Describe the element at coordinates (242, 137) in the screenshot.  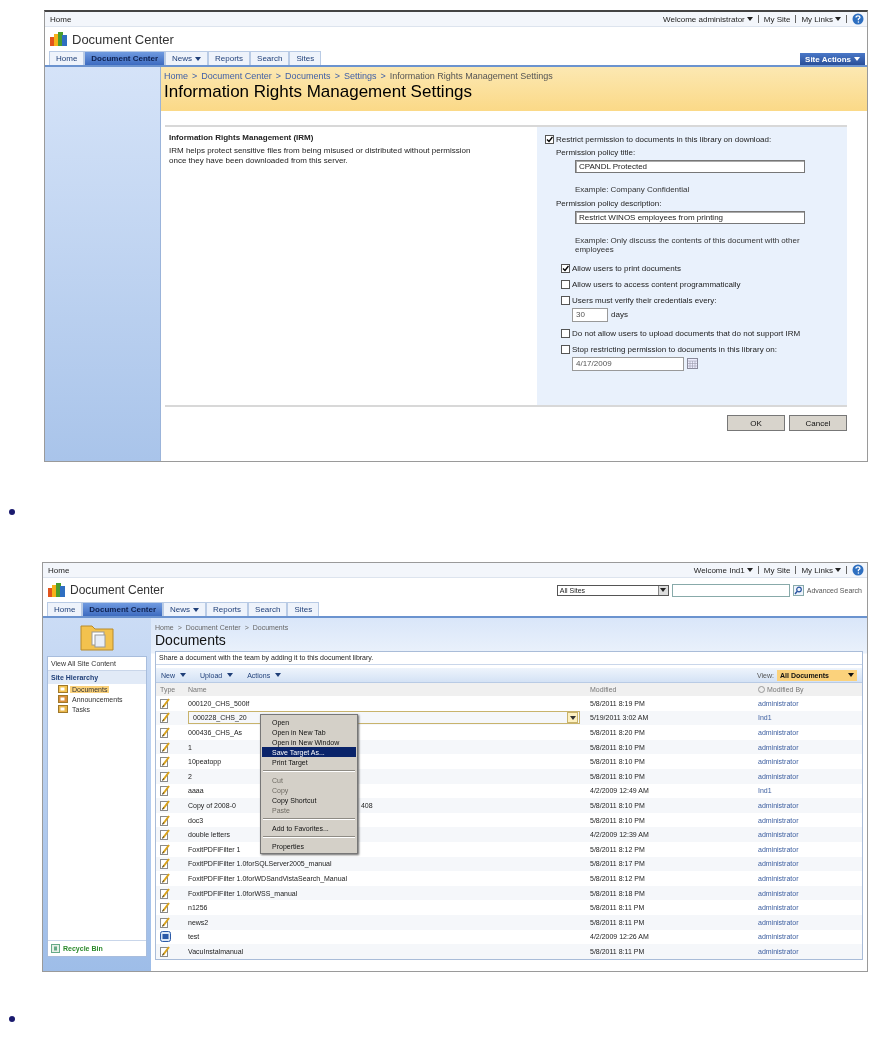
I see `section-title: Information Rights Management (IRM)` at that location.